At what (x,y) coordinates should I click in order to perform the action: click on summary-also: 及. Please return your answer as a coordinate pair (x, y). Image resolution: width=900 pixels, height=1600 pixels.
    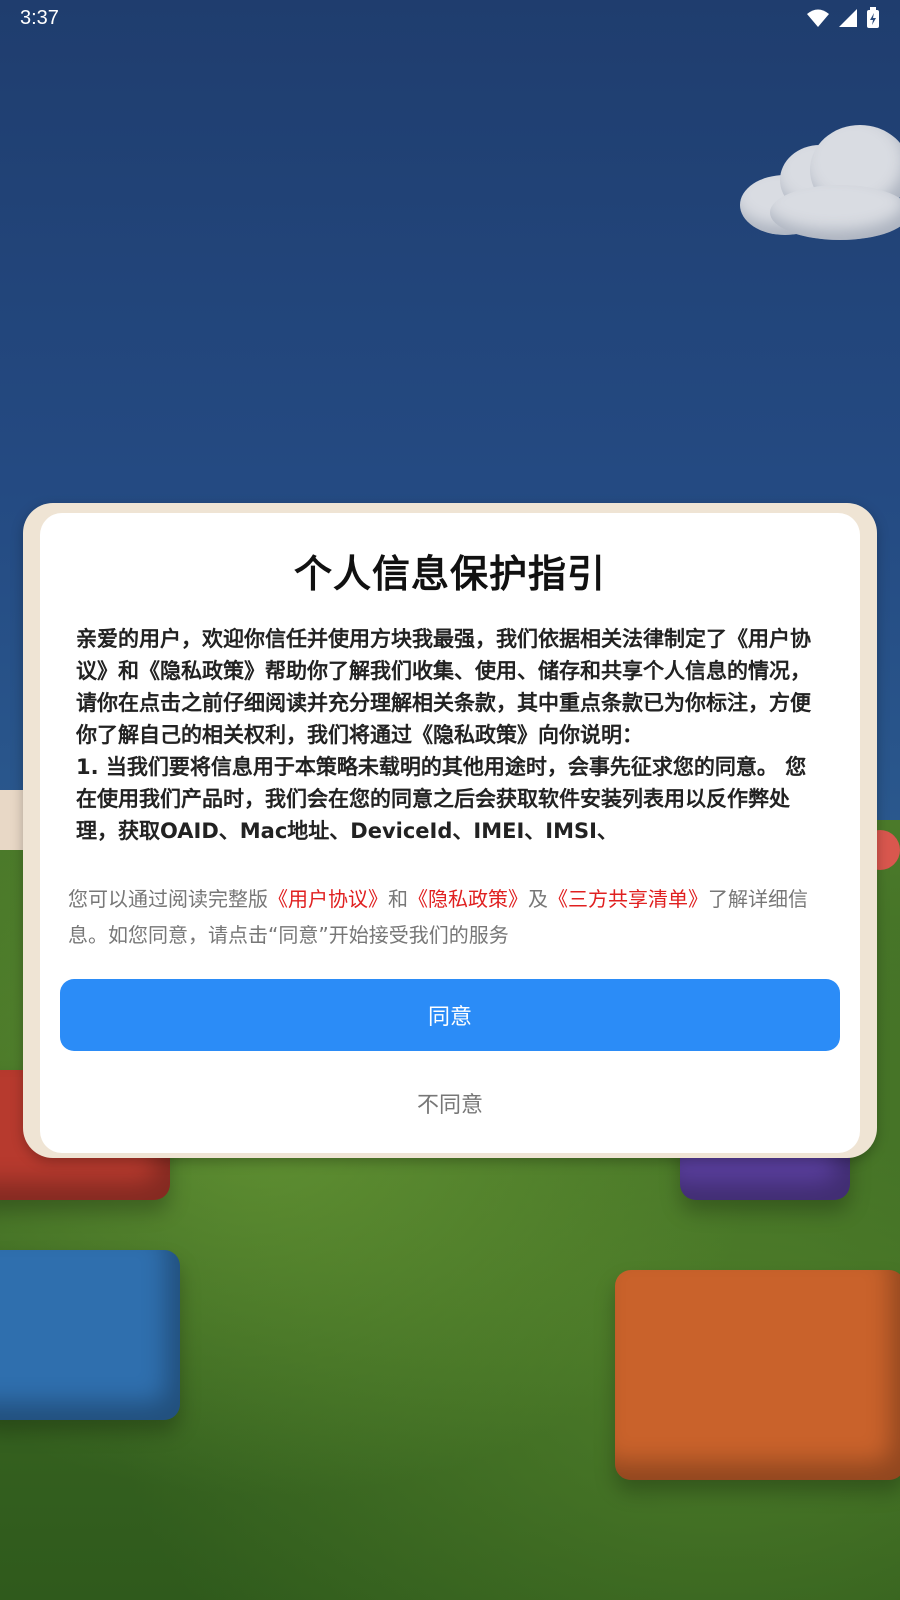
    Looking at the image, I should click on (538, 899).